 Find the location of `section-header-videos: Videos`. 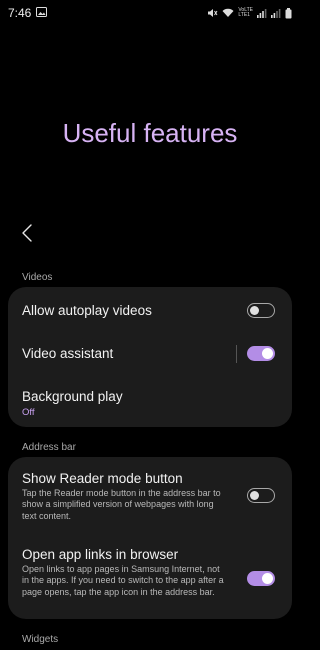

section-header-videos: Videos is located at coordinates (37, 277).